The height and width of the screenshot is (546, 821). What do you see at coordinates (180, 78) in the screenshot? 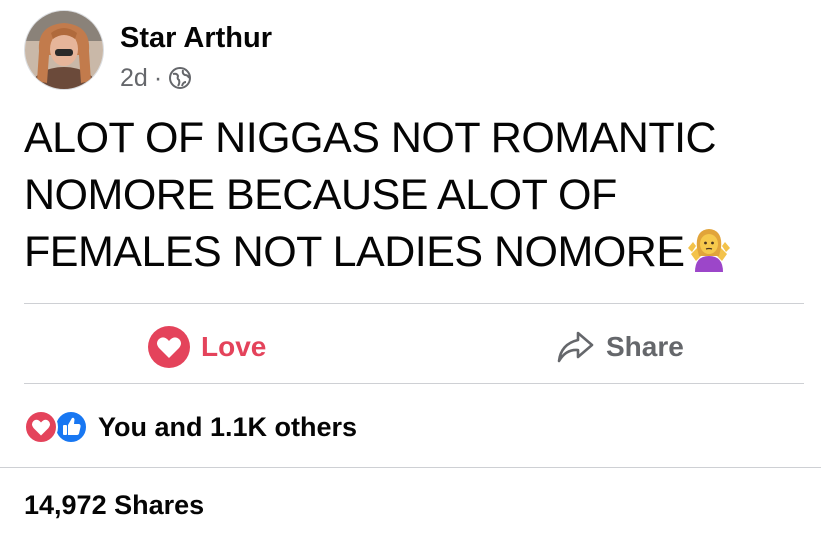
I see `globe-icon` at bounding box center [180, 78].